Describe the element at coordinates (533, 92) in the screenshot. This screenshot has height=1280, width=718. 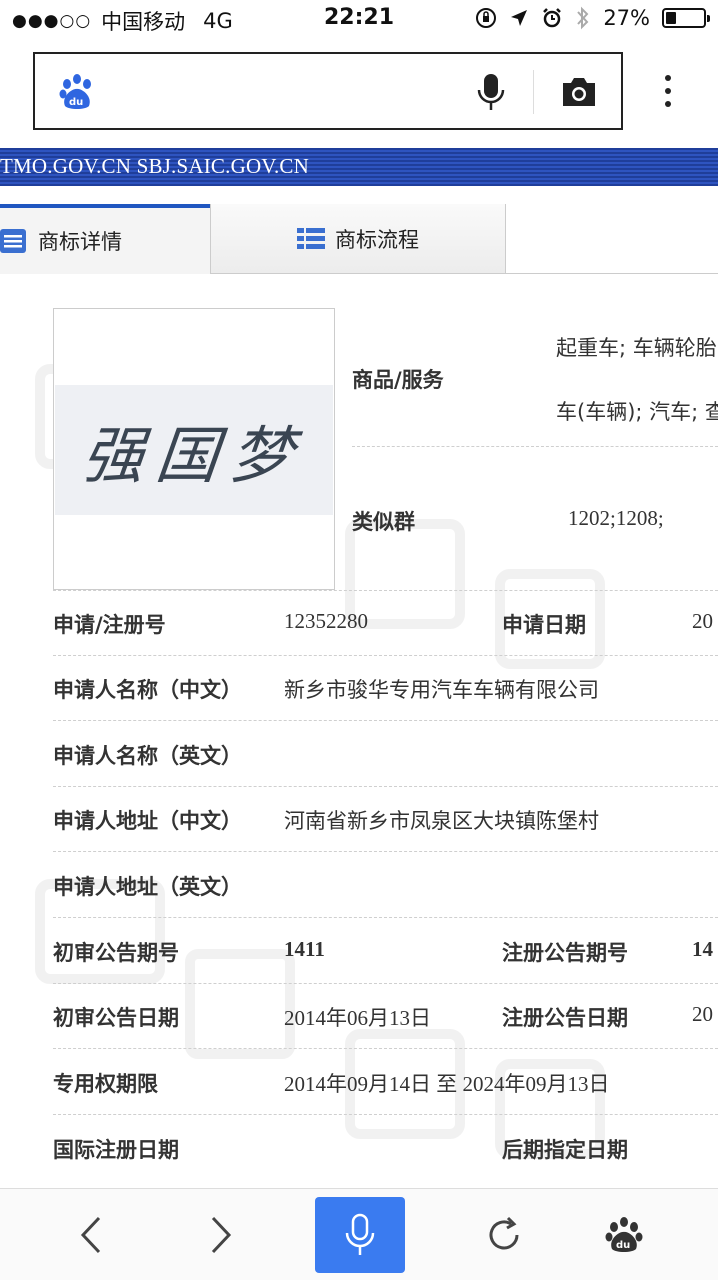
I see `search-divider` at that location.